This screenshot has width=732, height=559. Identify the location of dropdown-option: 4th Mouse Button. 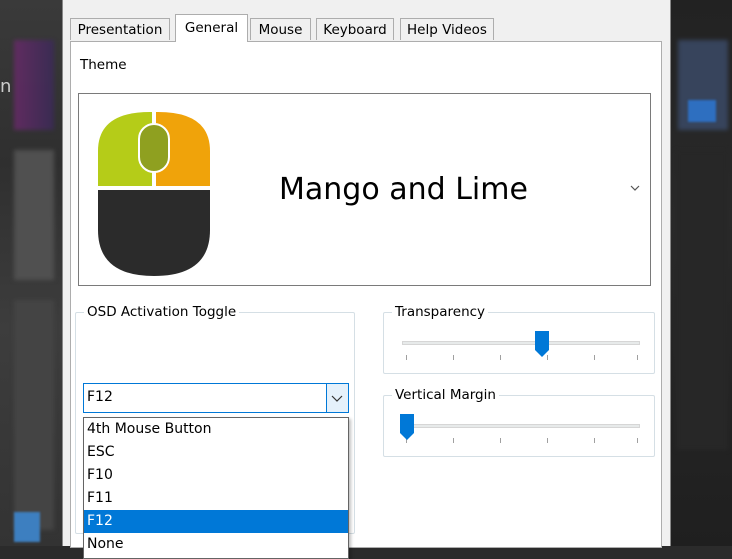
(216, 429).